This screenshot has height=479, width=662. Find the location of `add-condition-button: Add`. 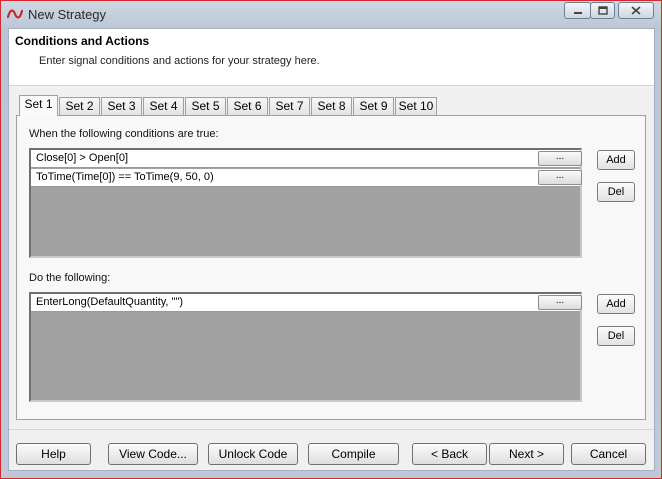

add-condition-button: Add is located at coordinates (616, 160).